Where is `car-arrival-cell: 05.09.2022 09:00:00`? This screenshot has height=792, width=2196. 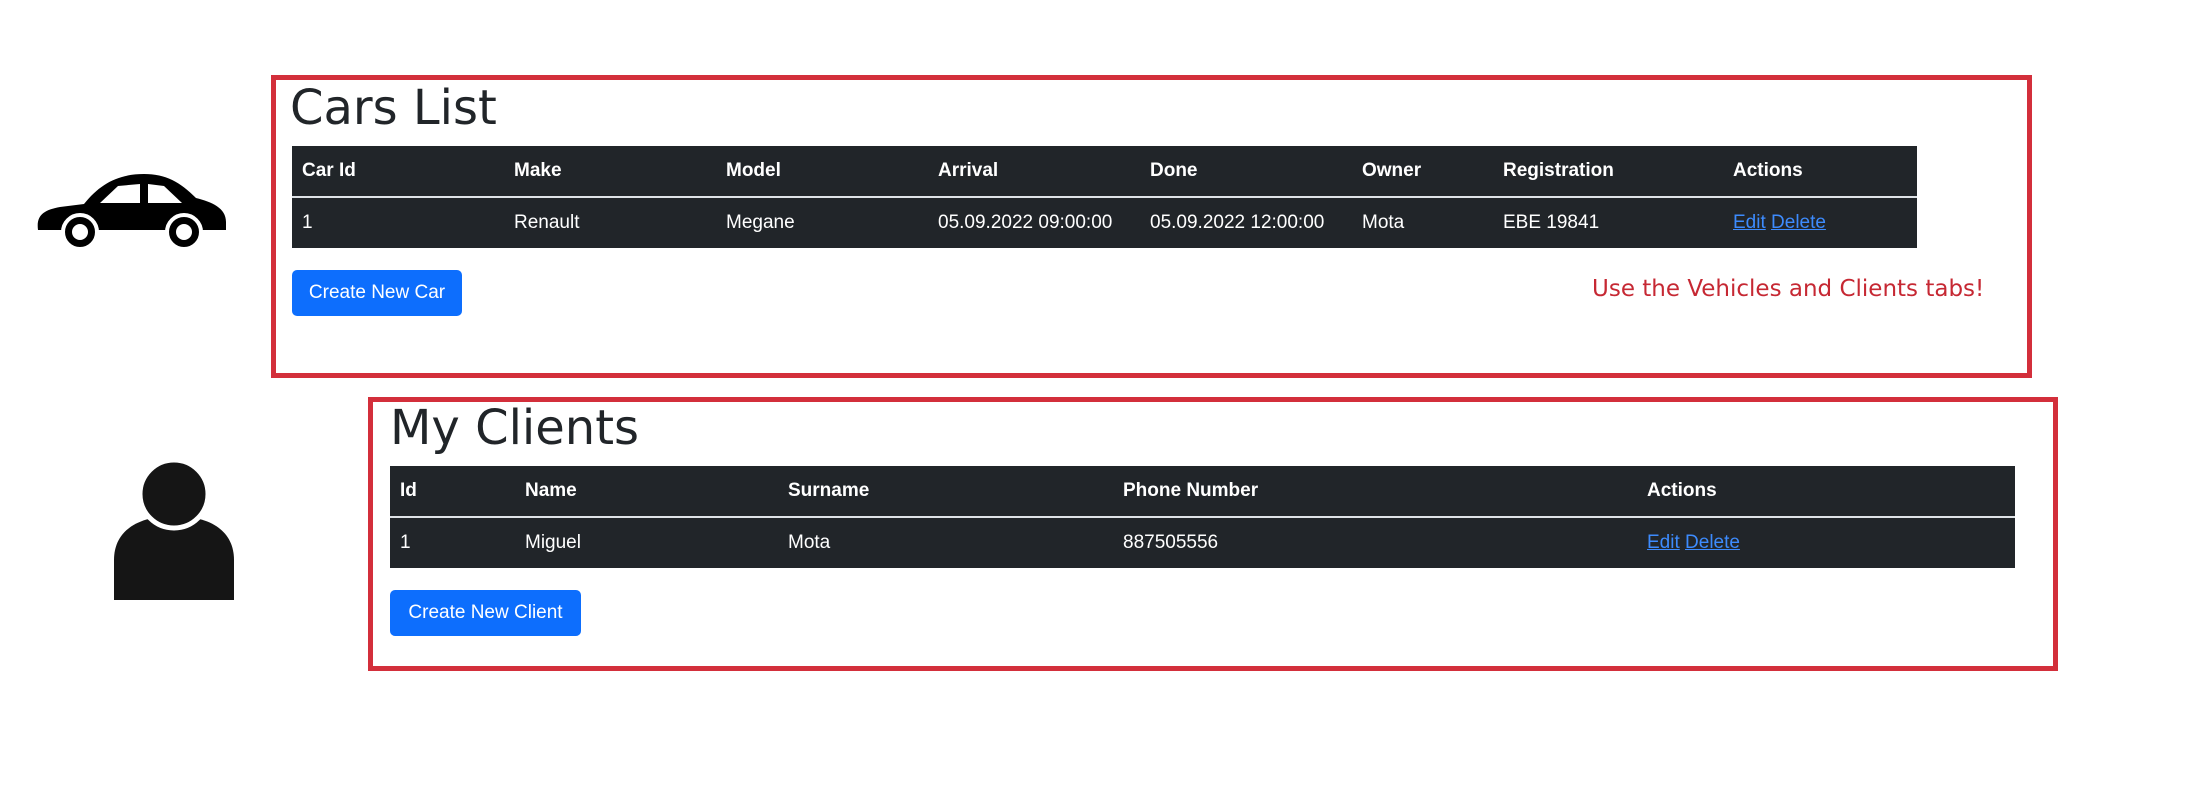 car-arrival-cell: 05.09.2022 09:00:00 is located at coordinates (1025, 222).